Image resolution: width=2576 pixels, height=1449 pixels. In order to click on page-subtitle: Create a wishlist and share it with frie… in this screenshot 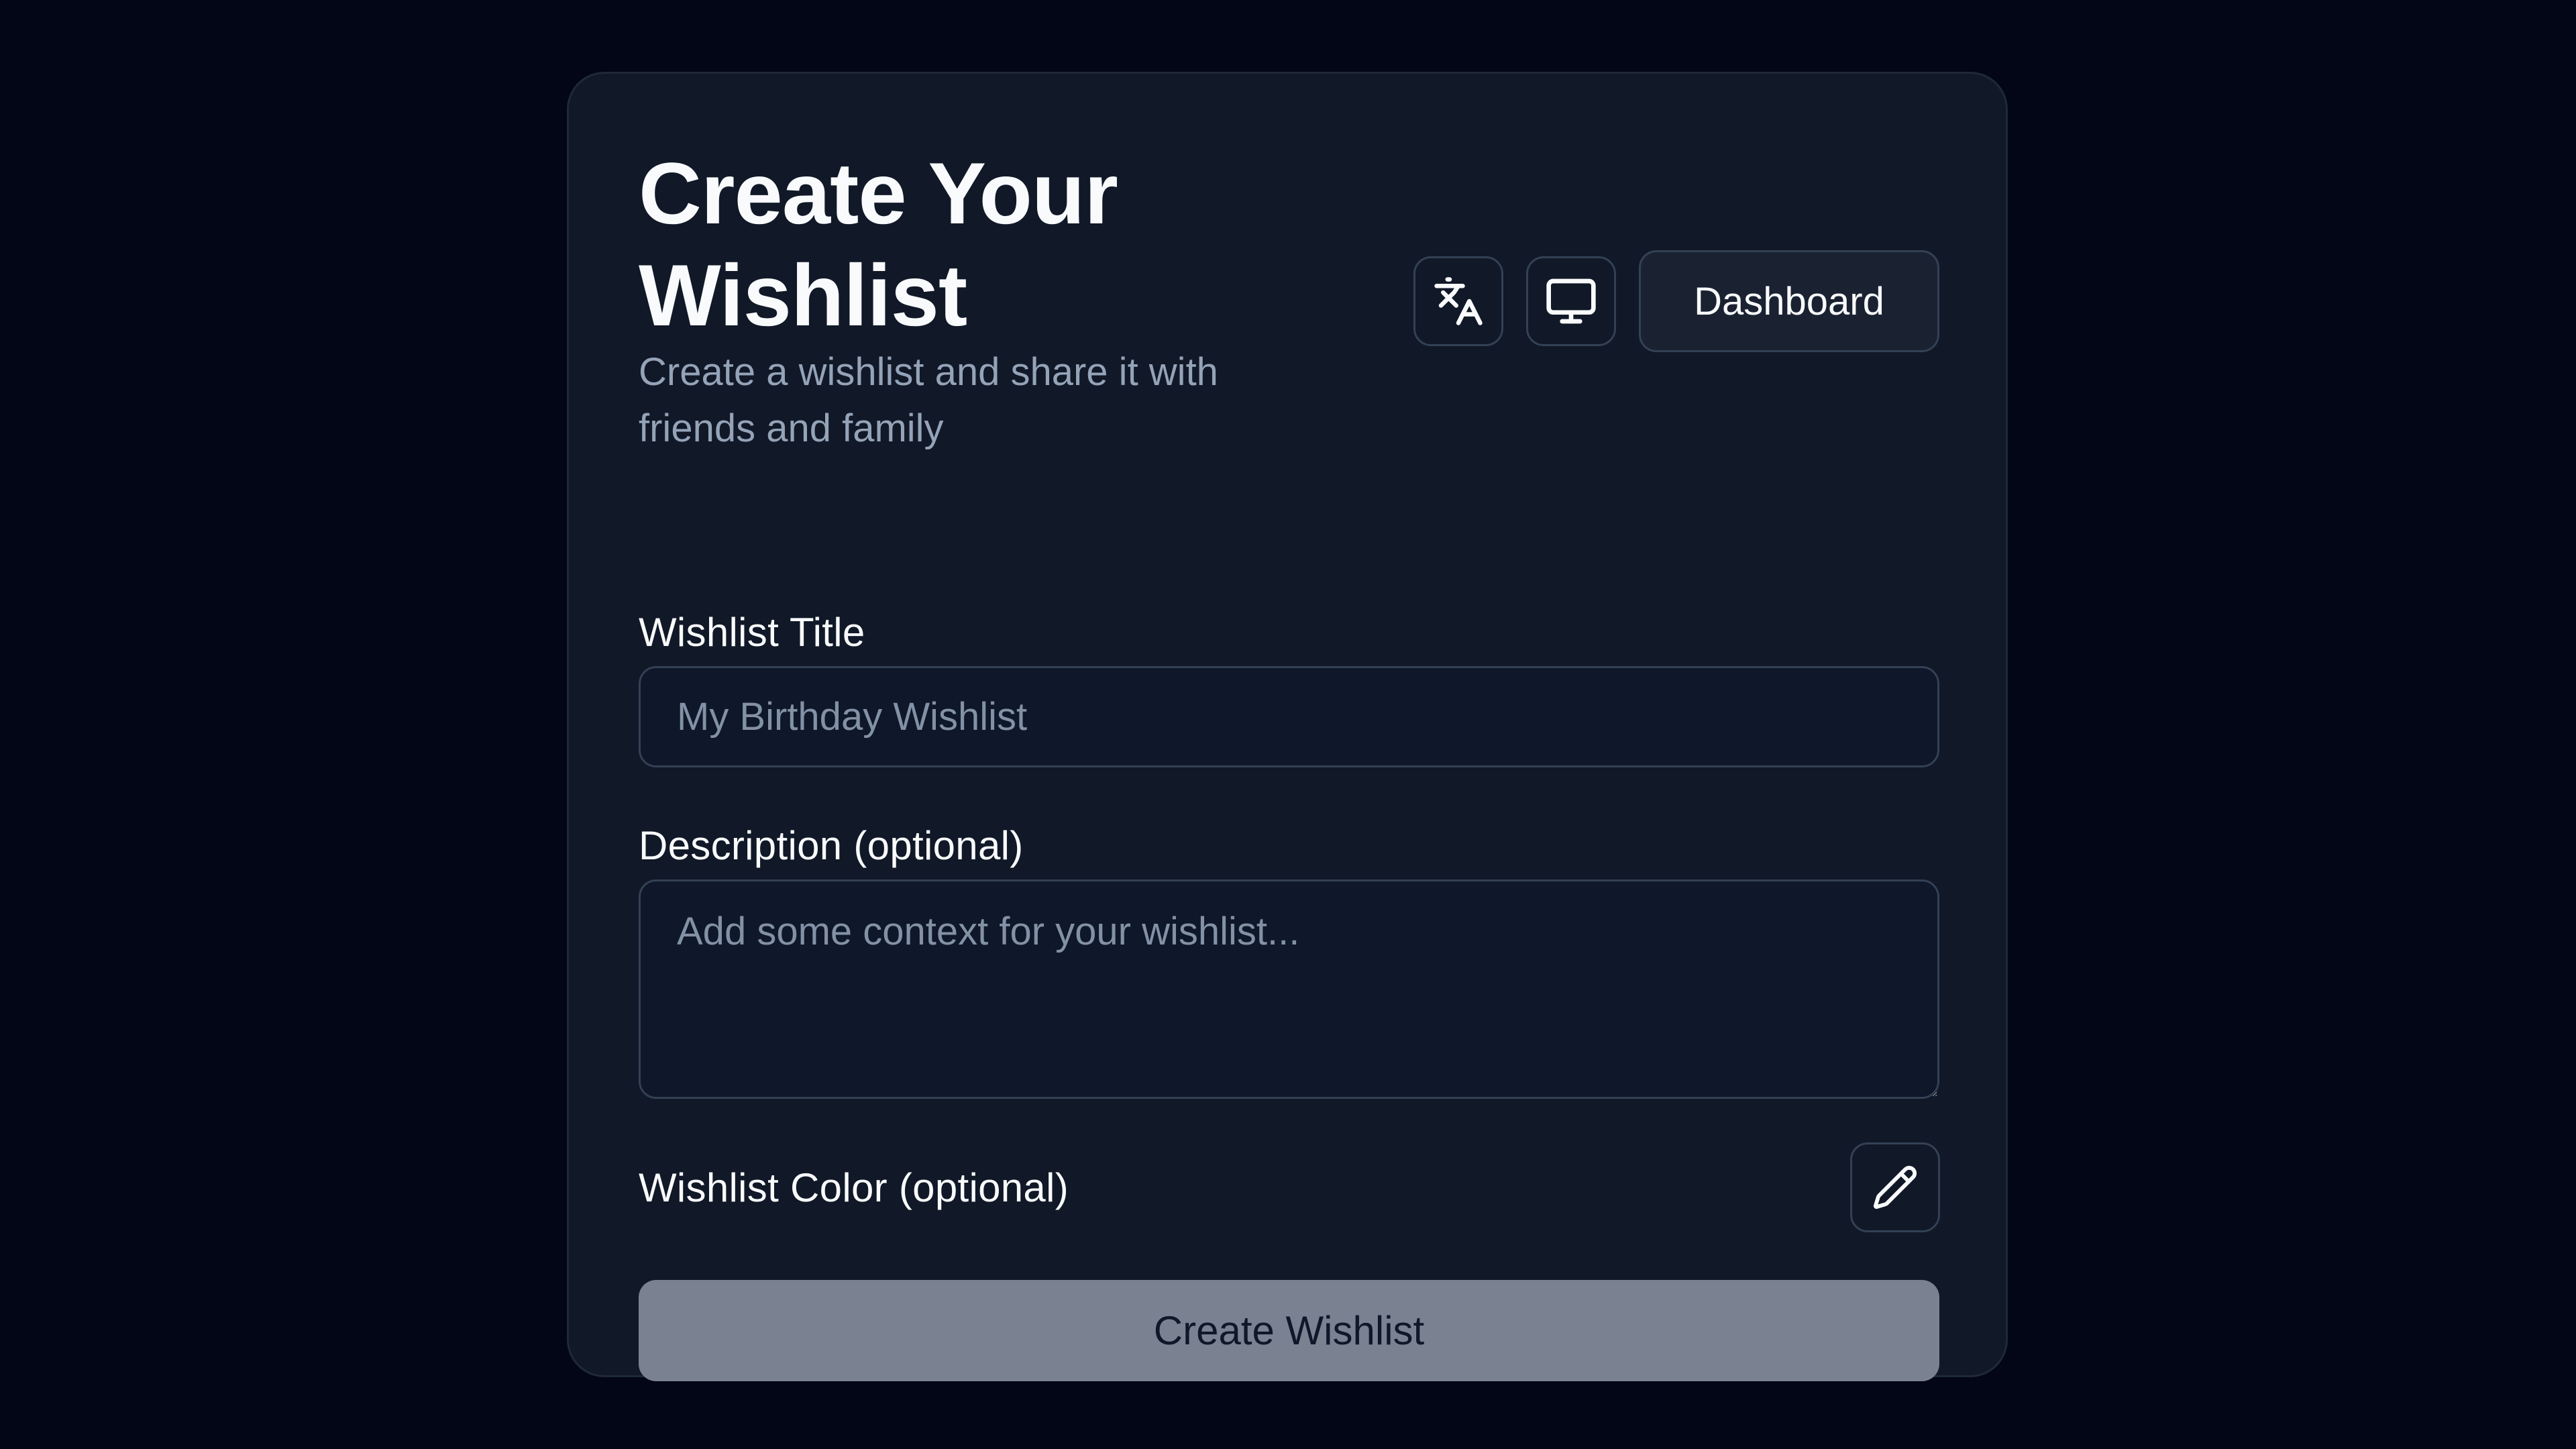, I will do `click(928, 400)`.